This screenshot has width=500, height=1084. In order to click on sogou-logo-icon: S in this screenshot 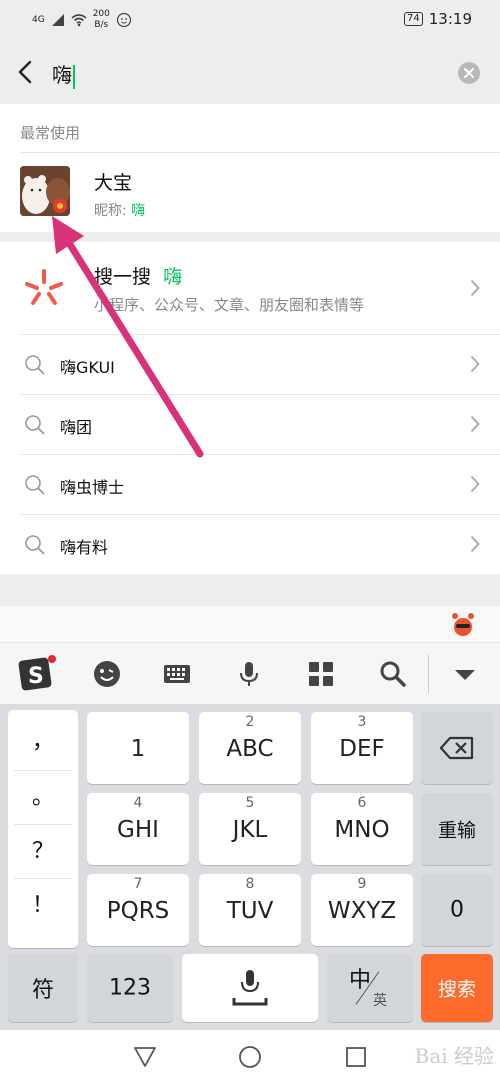, I will do `click(38, 673)`.